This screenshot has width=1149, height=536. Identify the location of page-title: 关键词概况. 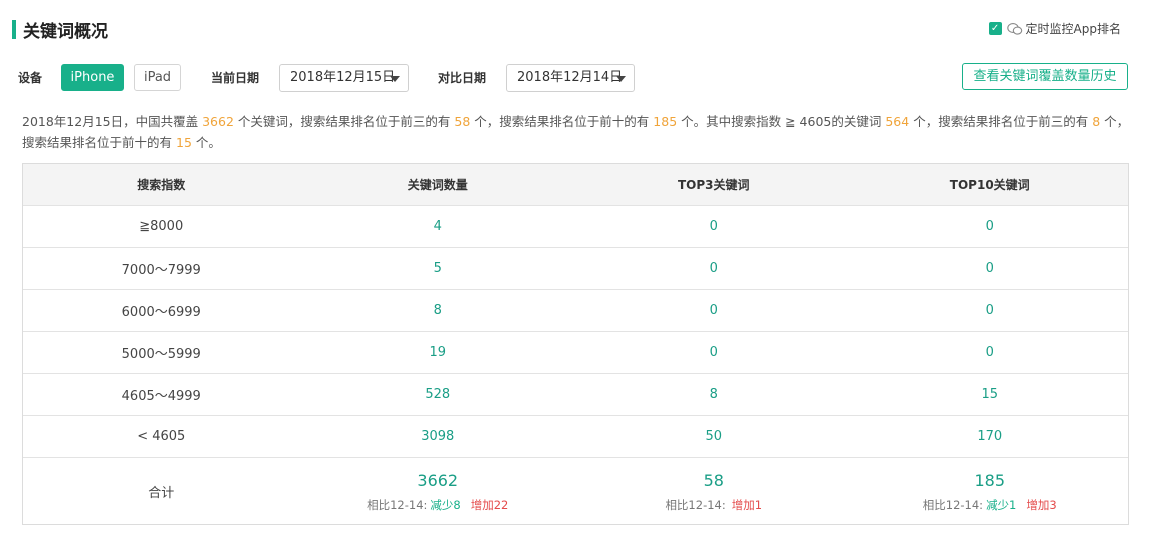
(65, 31).